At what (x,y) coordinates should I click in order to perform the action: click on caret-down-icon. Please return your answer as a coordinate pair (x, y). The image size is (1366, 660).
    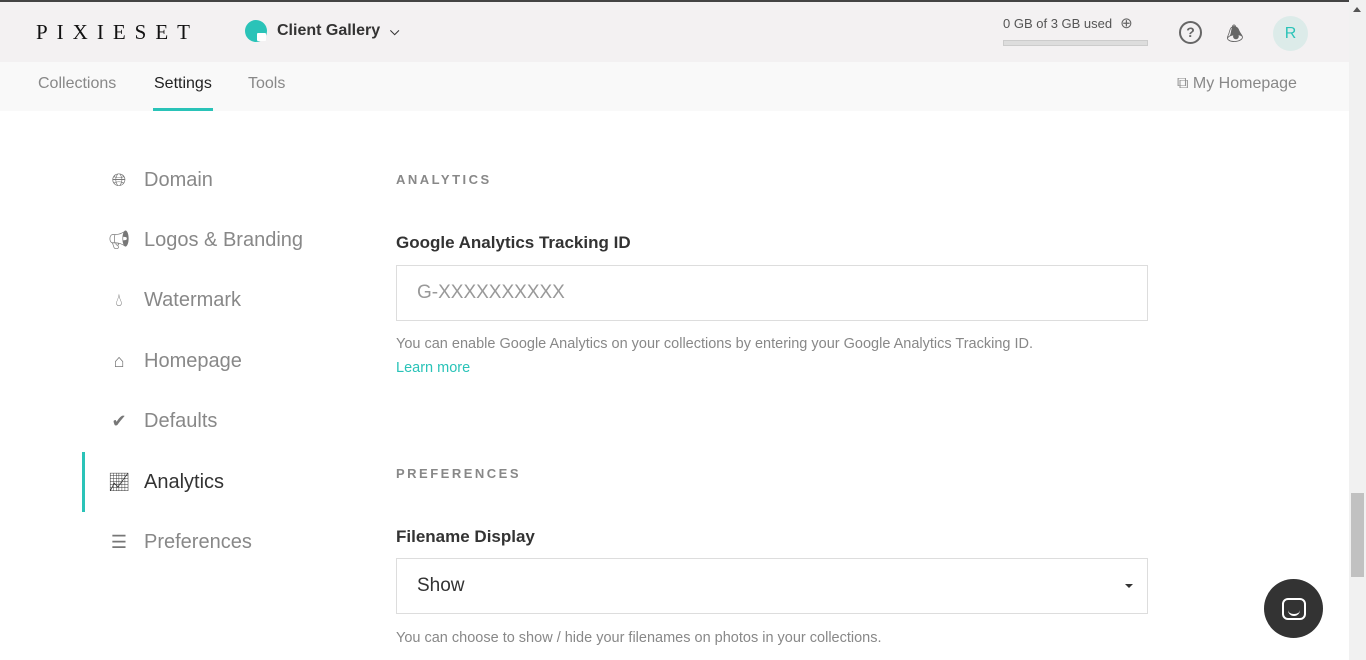
    Looking at the image, I should click on (1129, 586).